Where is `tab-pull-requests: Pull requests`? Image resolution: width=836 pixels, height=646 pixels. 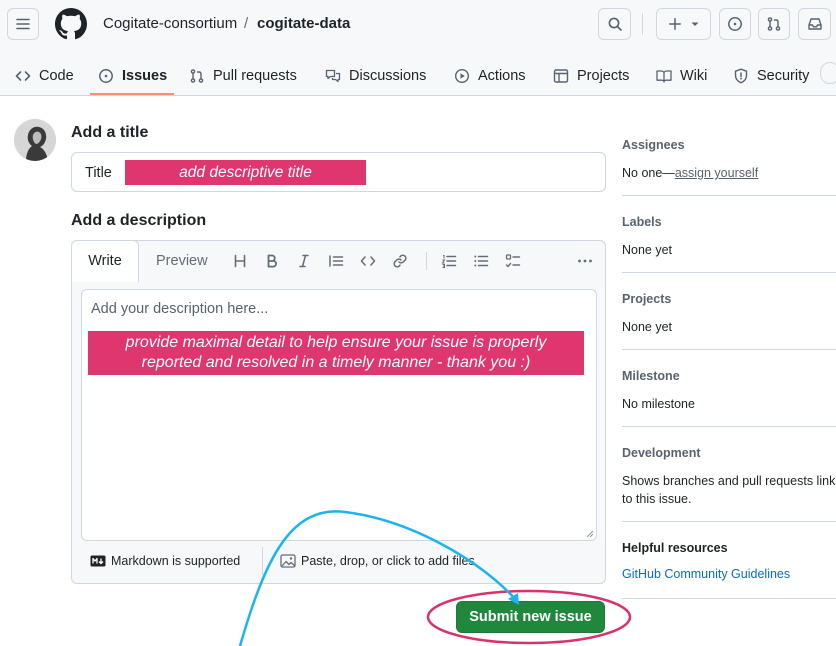
tab-pull-requests: Pull requests is located at coordinates (243, 76).